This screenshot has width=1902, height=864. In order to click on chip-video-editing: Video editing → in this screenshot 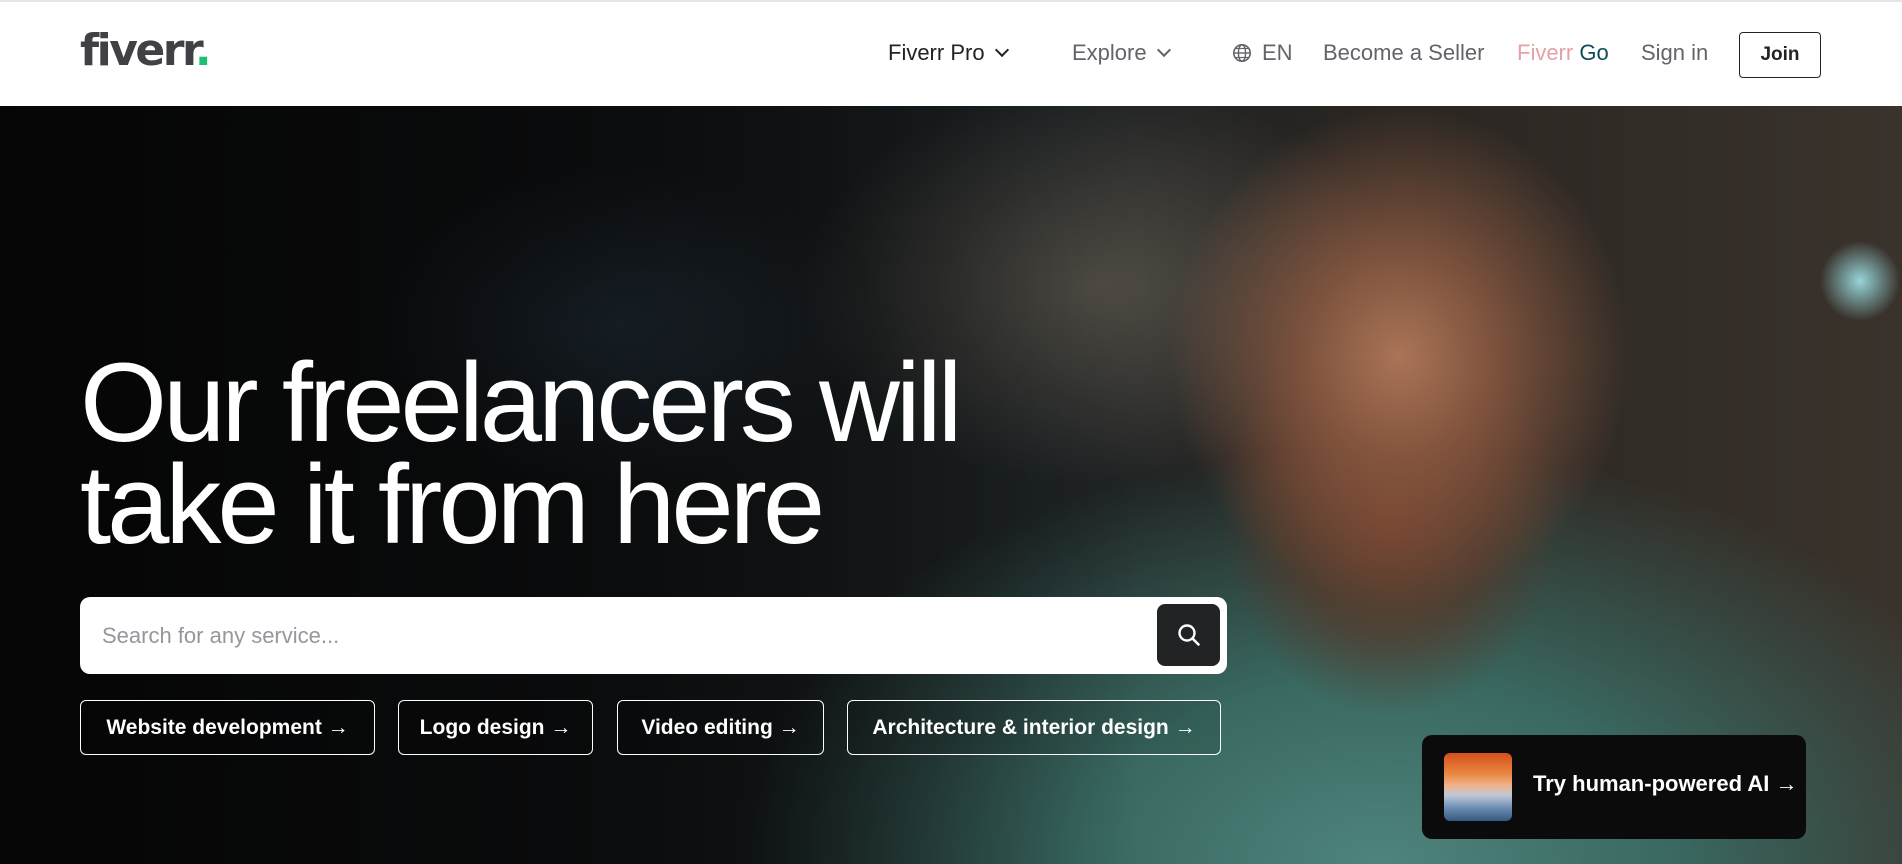, I will do `click(720, 727)`.